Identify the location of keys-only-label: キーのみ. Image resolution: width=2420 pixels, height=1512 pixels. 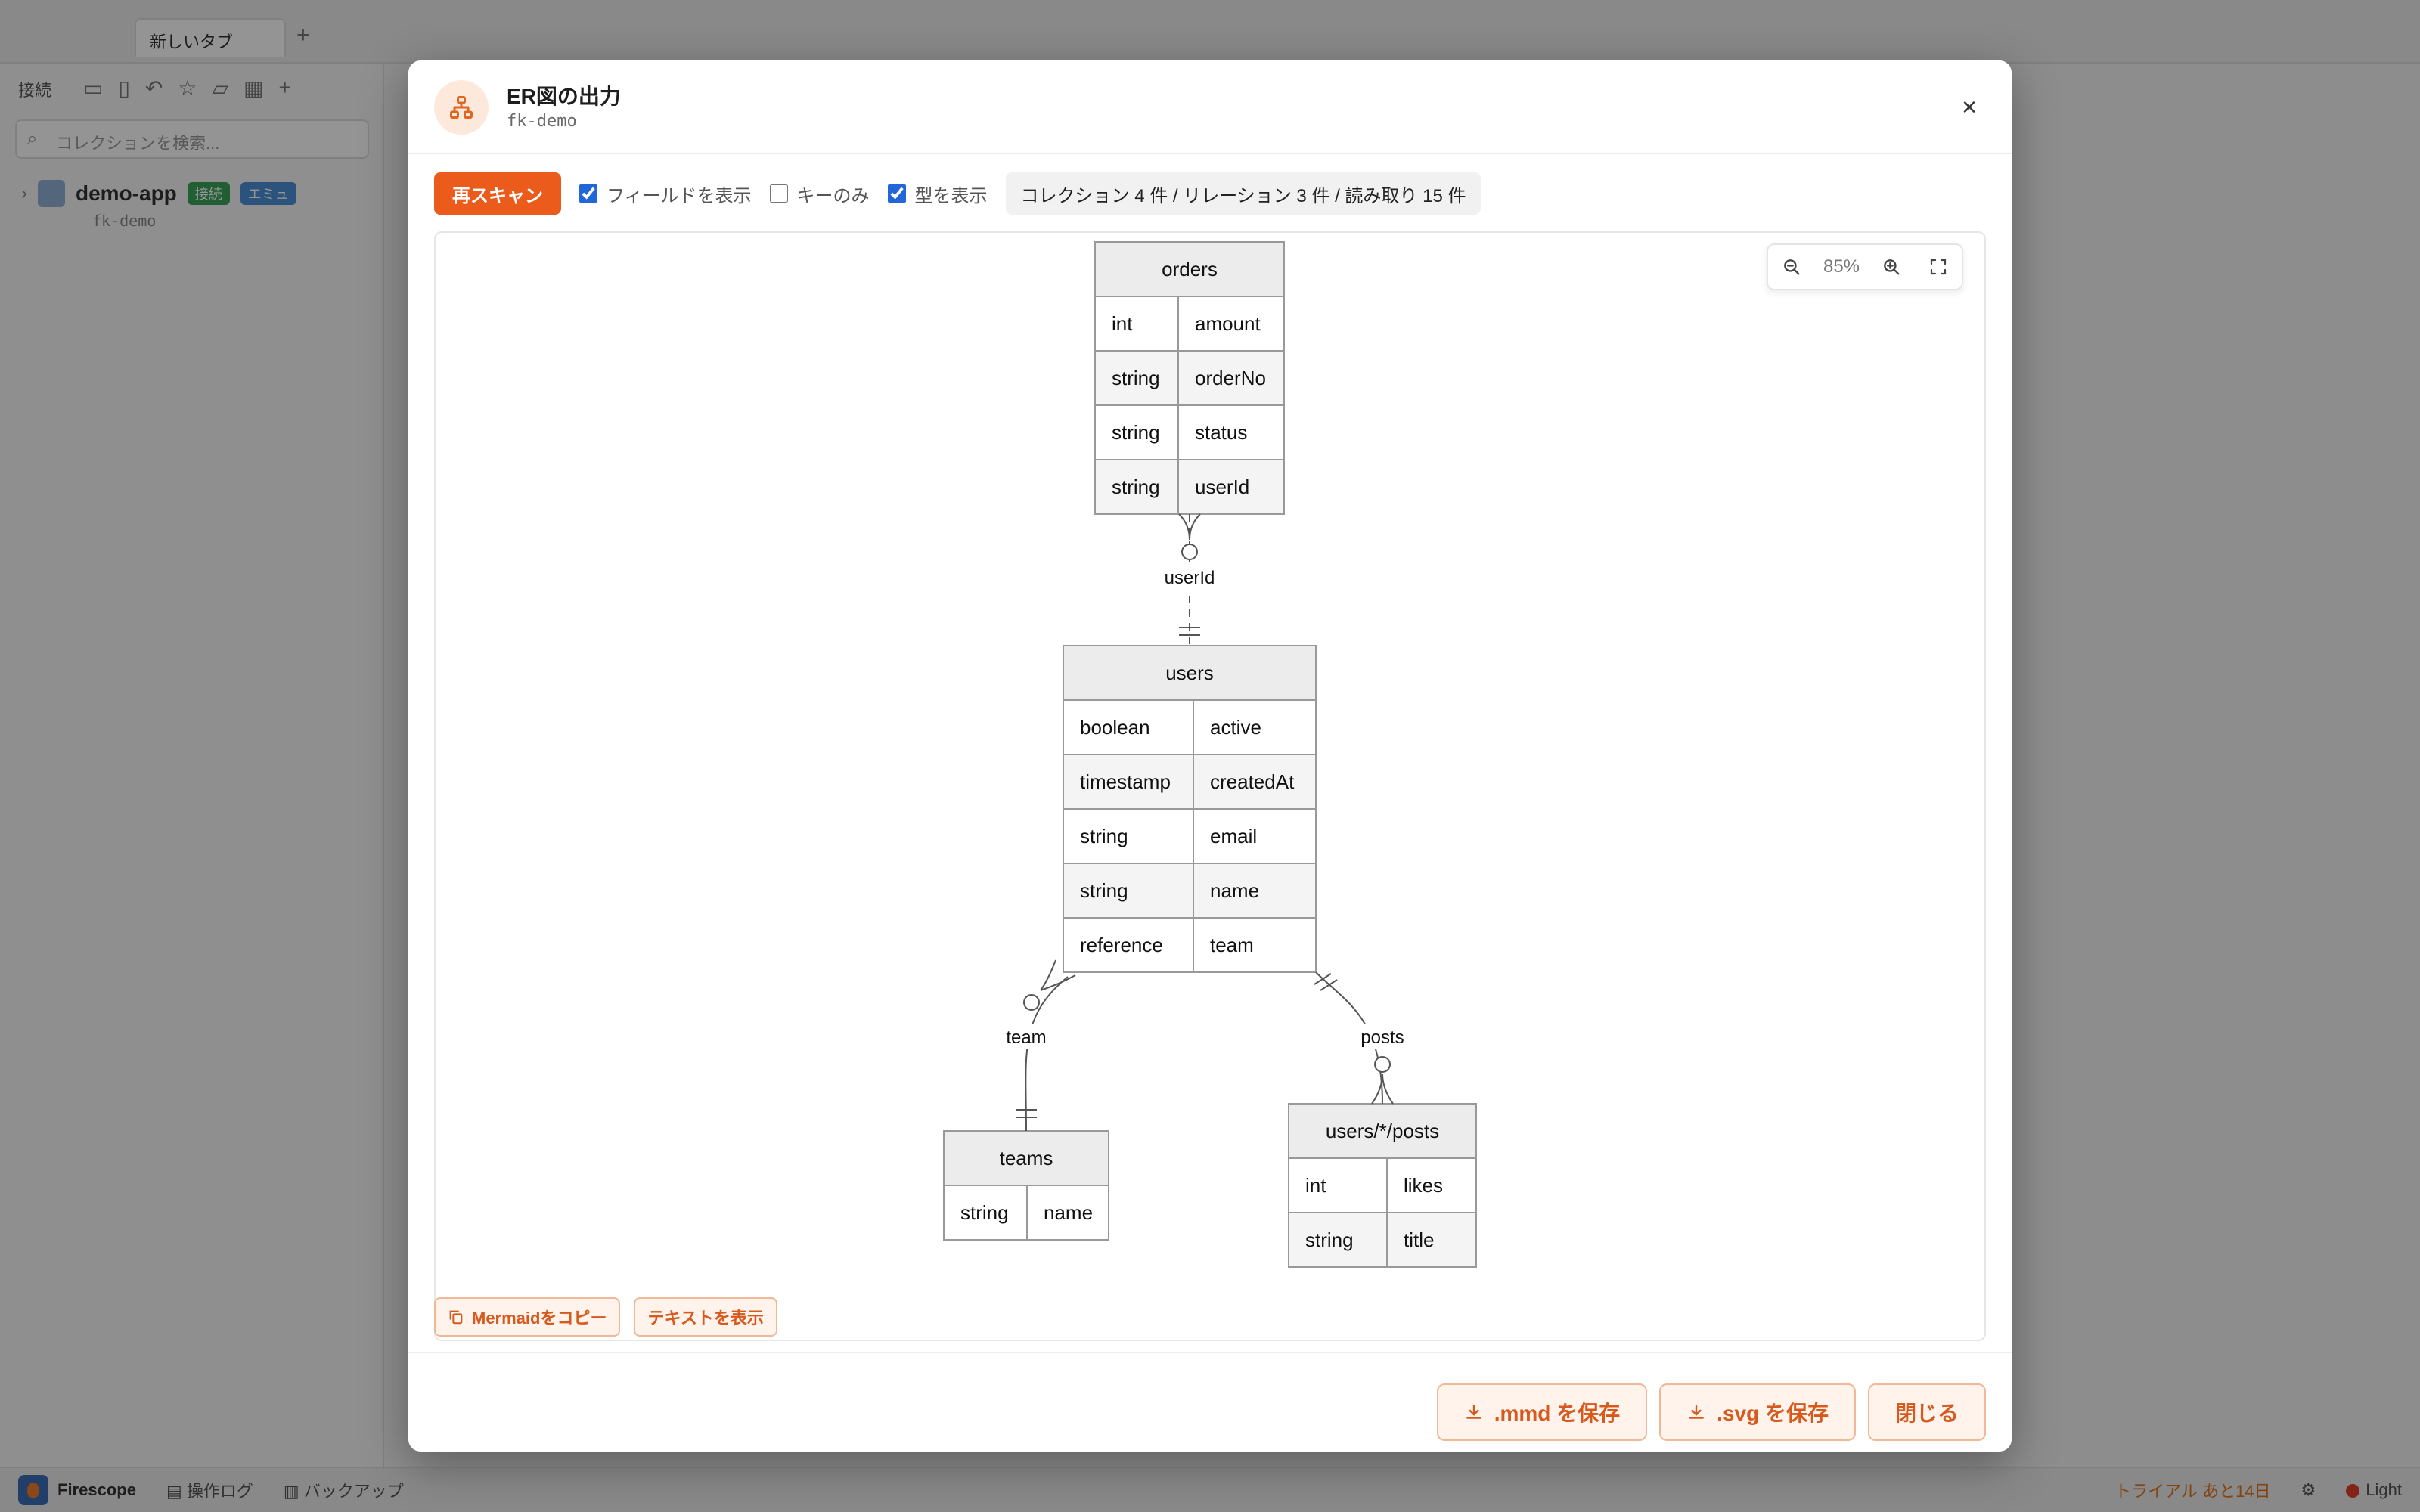
(833, 195).